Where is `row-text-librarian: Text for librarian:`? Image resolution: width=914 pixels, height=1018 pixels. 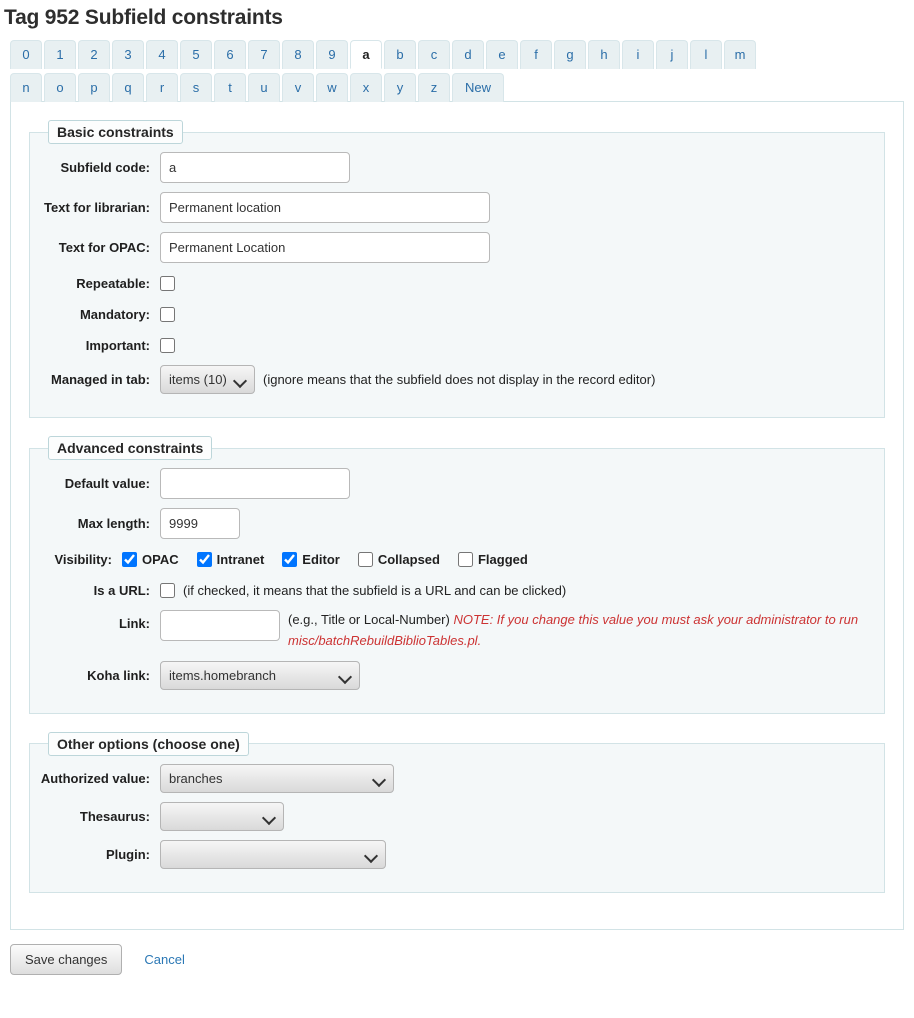 row-text-librarian: Text for librarian: is located at coordinates (457, 207).